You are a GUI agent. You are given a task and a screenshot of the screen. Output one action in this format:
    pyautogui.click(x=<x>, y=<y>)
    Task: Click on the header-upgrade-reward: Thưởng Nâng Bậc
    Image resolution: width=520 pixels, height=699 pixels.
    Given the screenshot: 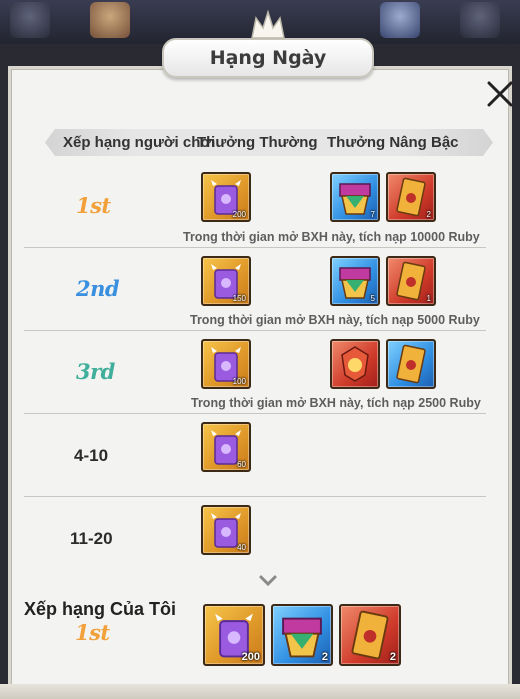 What is the action you would take?
    pyautogui.click(x=393, y=142)
    